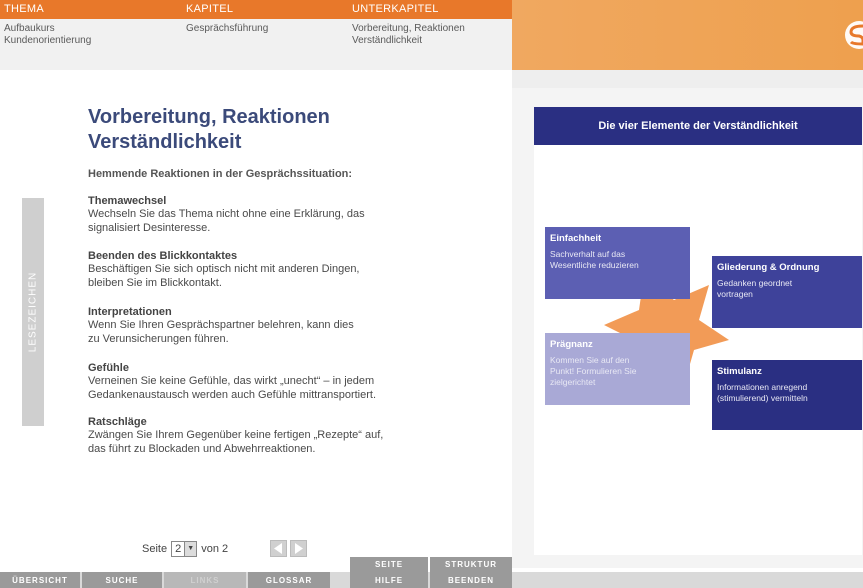  What do you see at coordinates (687, 79) in the screenshot?
I see `right-top-band` at bounding box center [687, 79].